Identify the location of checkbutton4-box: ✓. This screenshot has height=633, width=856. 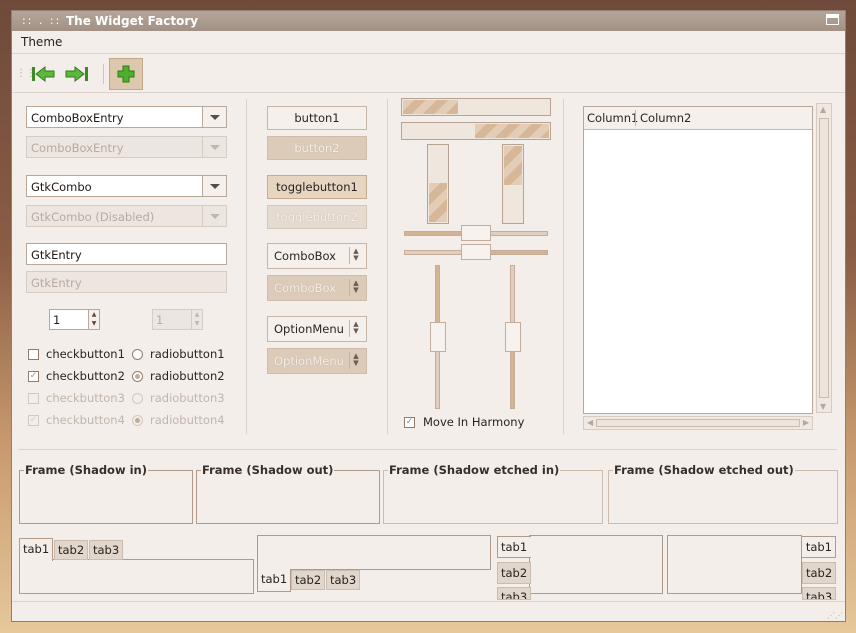
(33, 420).